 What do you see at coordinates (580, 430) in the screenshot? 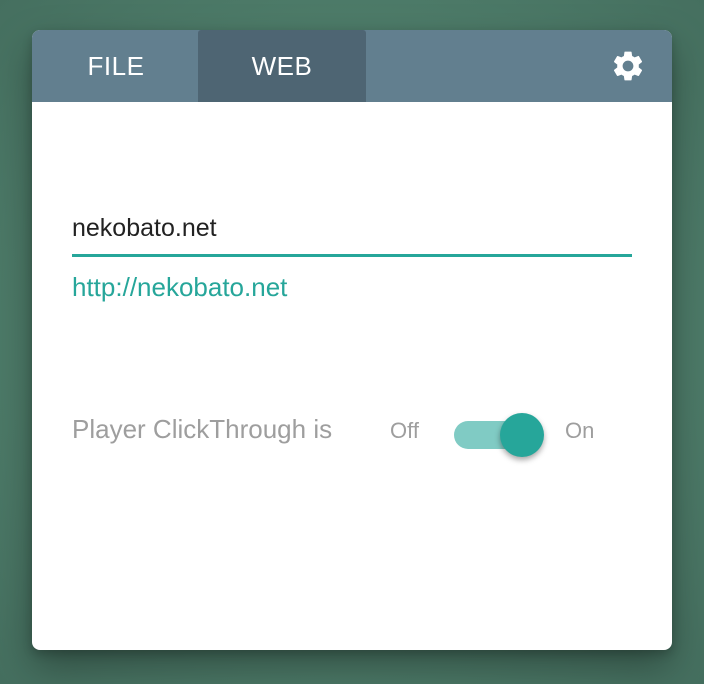
I see `clickthrough-on-label: On` at bounding box center [580, 430].